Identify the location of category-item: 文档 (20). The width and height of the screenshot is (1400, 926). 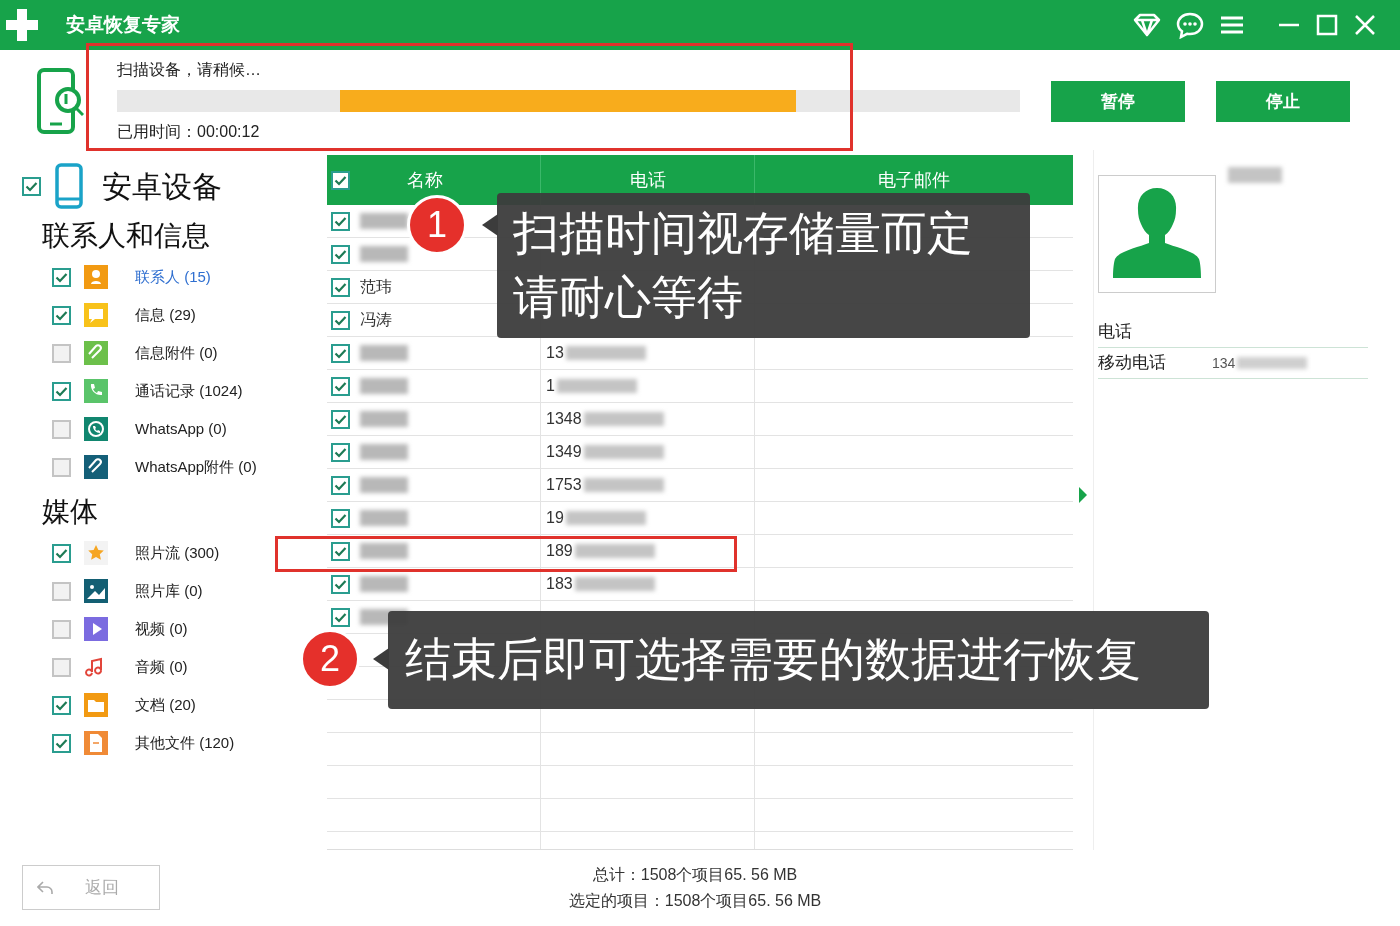
(165, 705).